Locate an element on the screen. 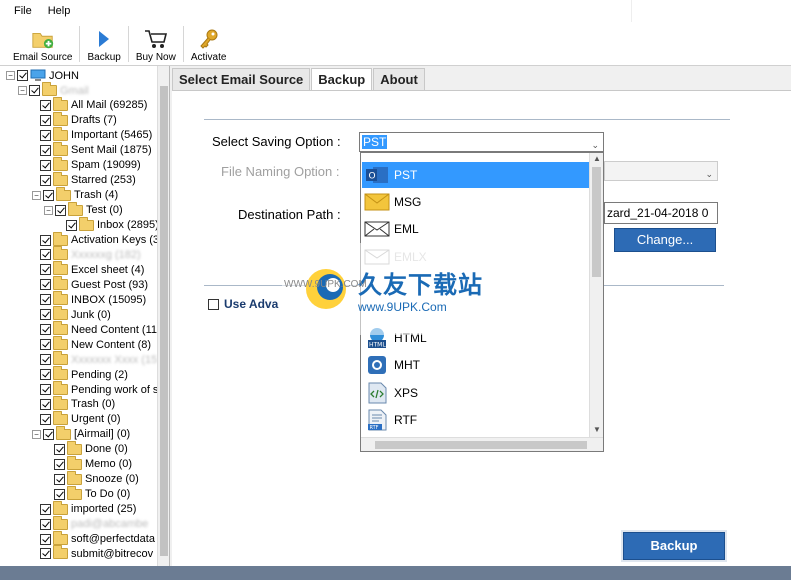 The image size is (791, 580). tree-item: Xxxxxxg (182) is located at coordinates (90, 254).